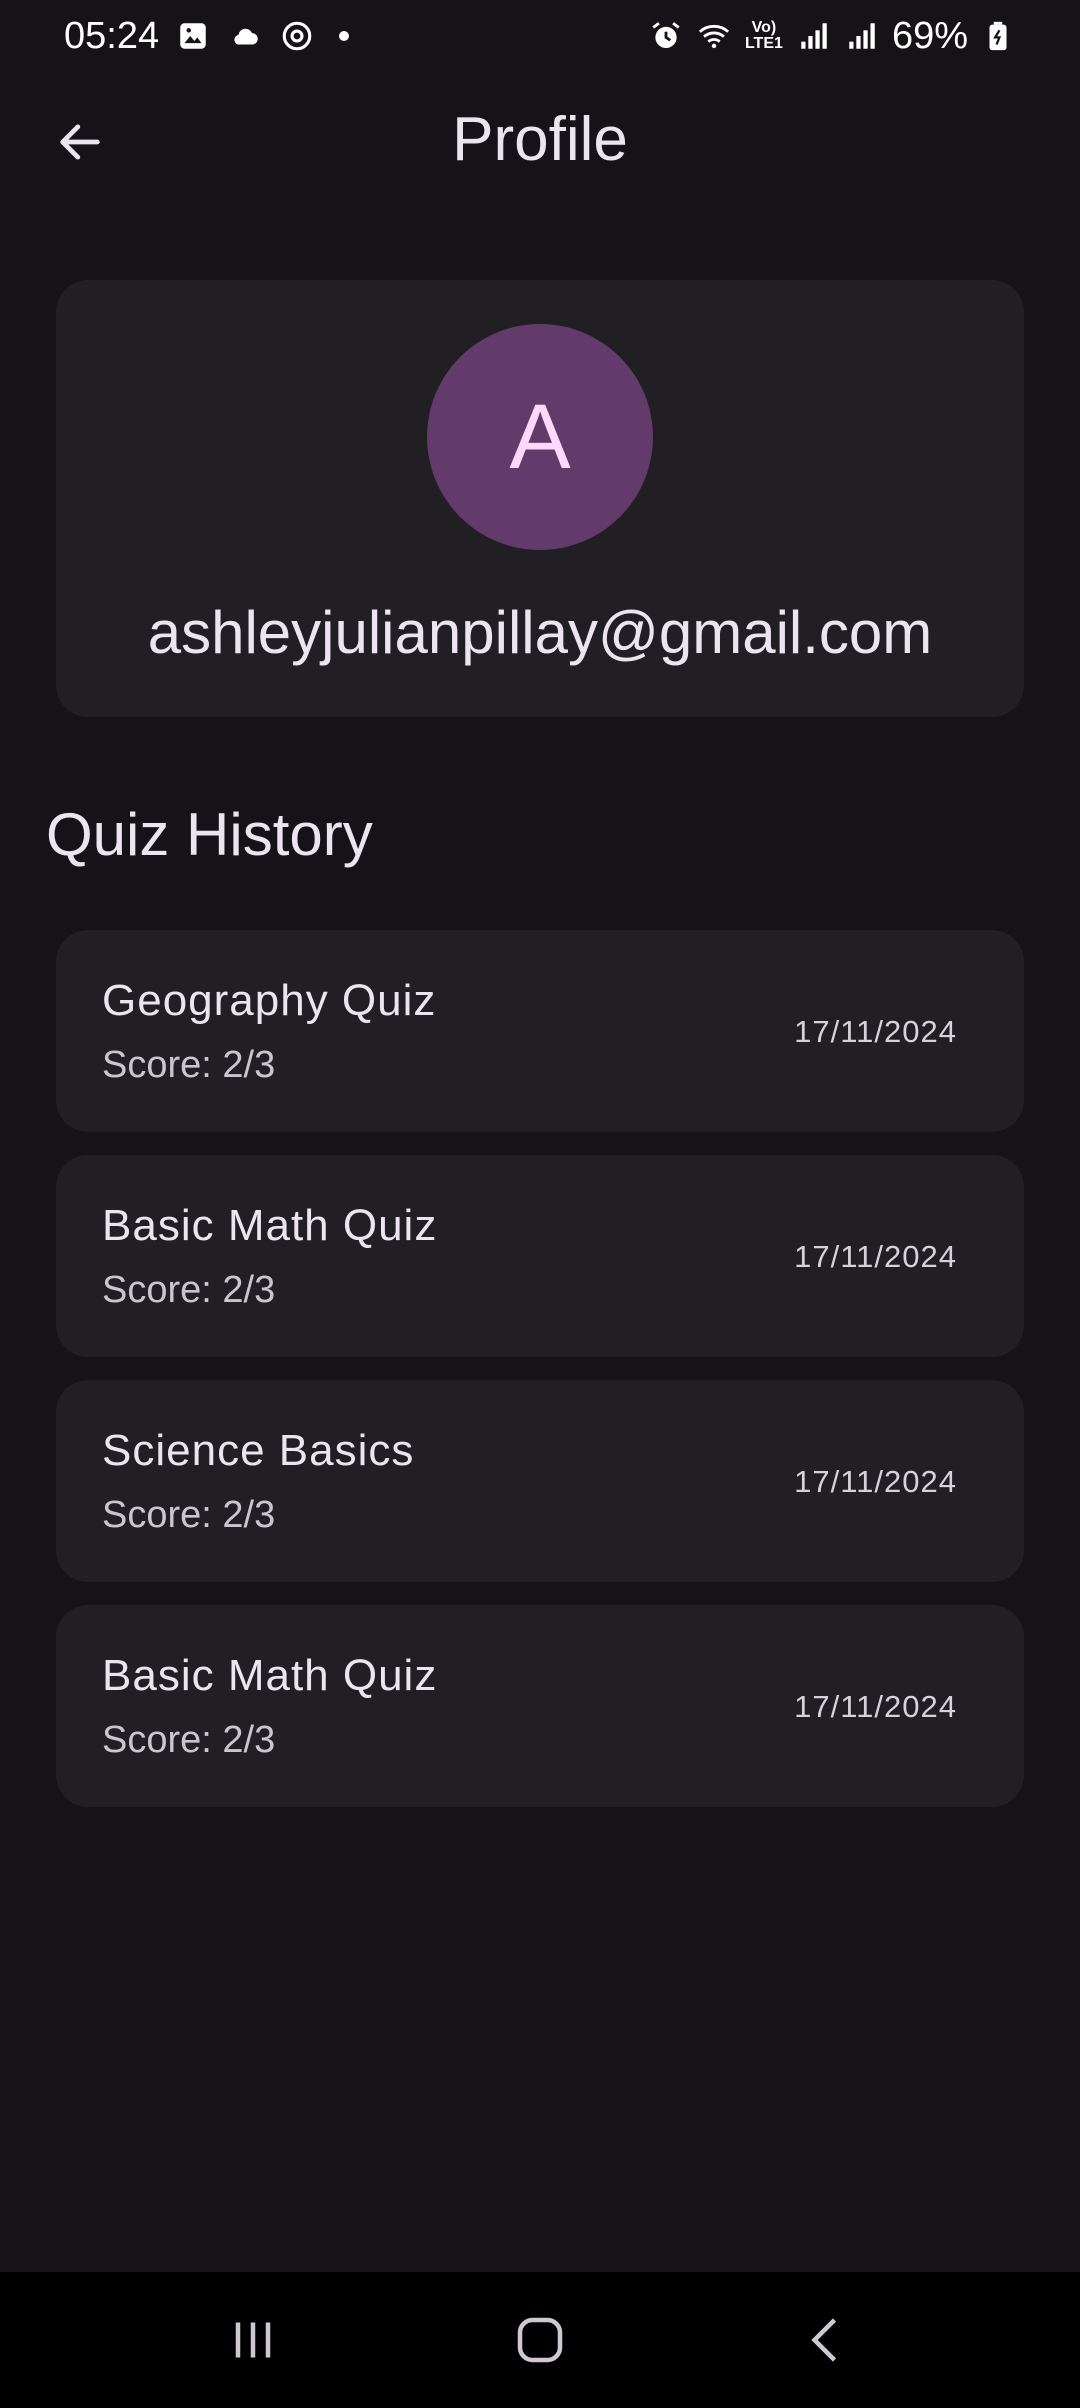 The width and height of the screenshot is (1080, 2408). What do you see at coordinates (112, 35) in the screenshot?
I see `status-time: 05:24` at bounding box center [112, 35].